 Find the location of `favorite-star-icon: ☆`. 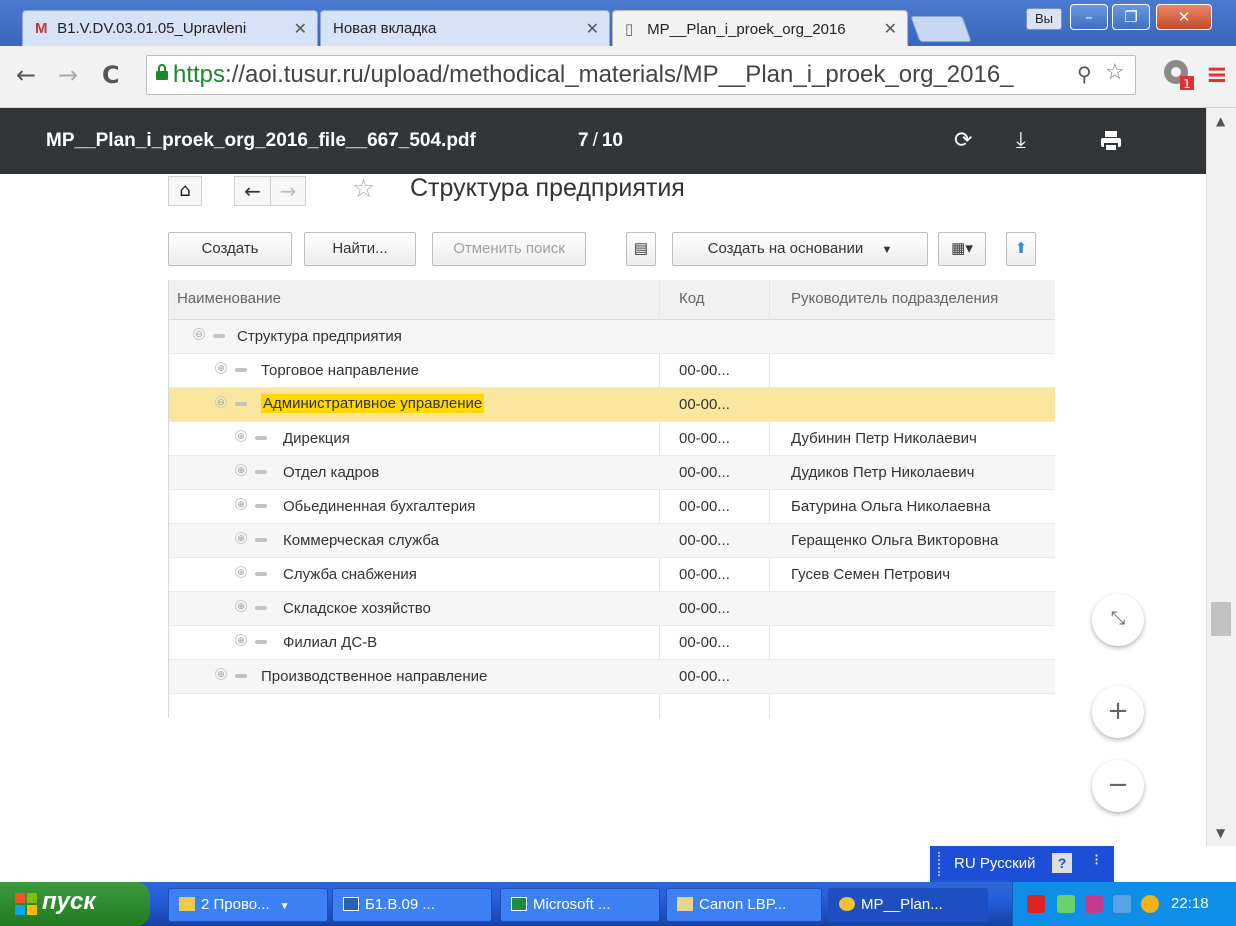

favorite-star-icon: ☆ is located at coordinates (363, 189).